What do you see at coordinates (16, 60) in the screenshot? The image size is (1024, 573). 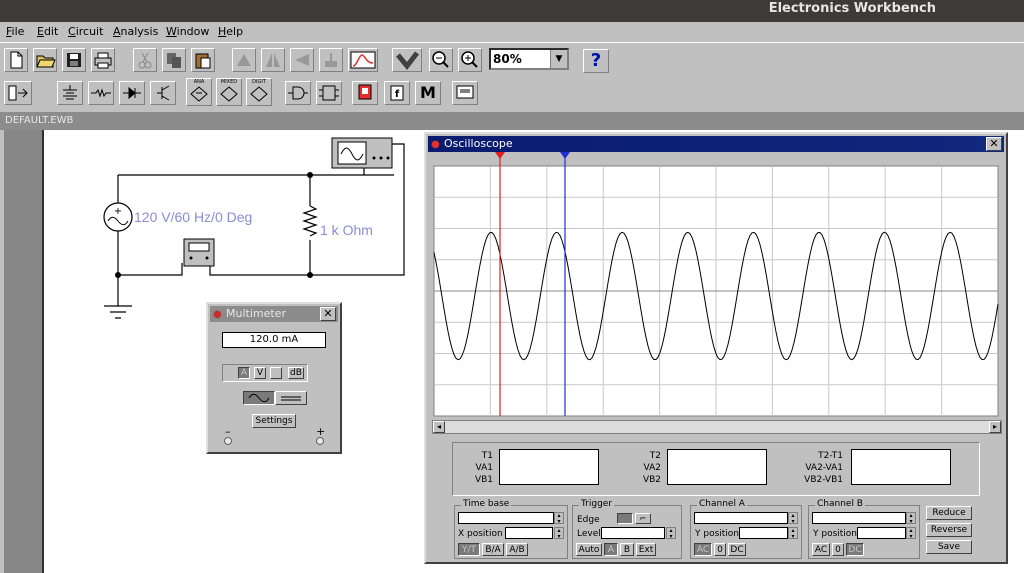 I see `new-file-icon` at bounding box center [16, 60].